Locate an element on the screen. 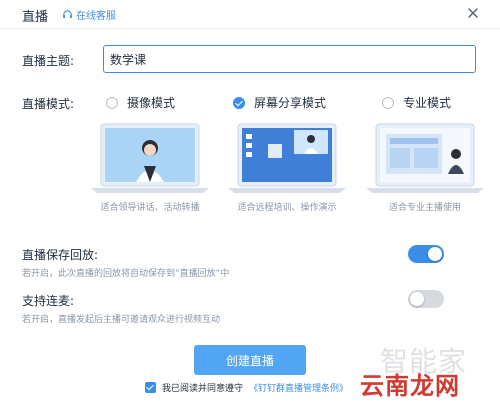 The height and width of the screenshot is (403, 500). title-divider is located at coordinates (250, 28).